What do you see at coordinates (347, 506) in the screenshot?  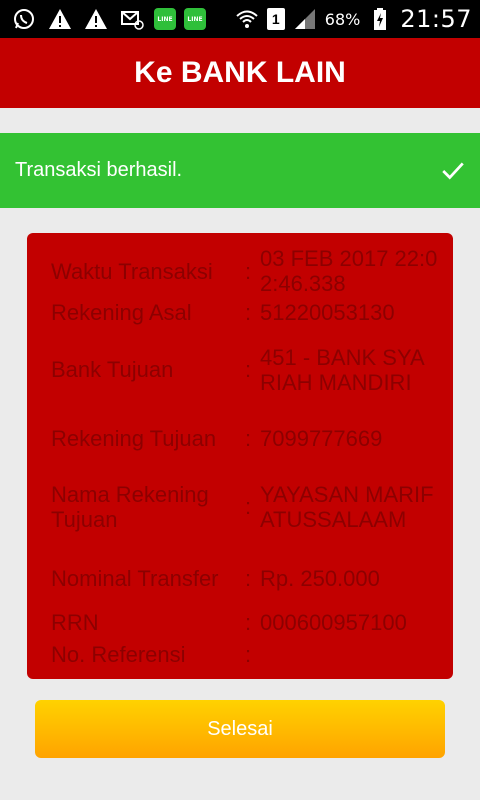 I see `detail-value: YAYASAN MARIFATUSSALAAM` at bounding box center [347, 506].